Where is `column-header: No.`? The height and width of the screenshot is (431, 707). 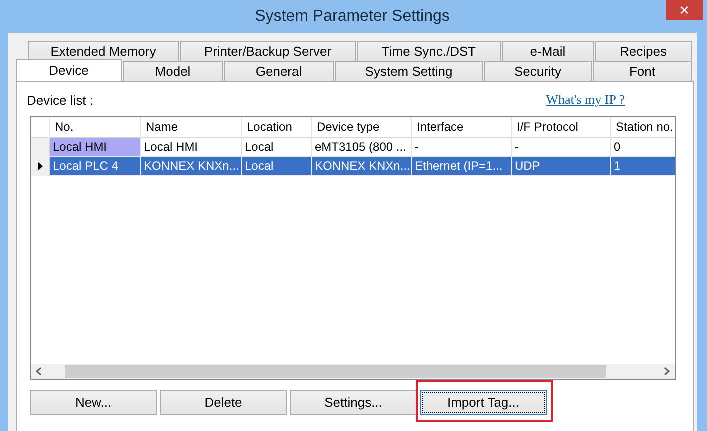 column-header: No. is located at coordinates (95, 127).